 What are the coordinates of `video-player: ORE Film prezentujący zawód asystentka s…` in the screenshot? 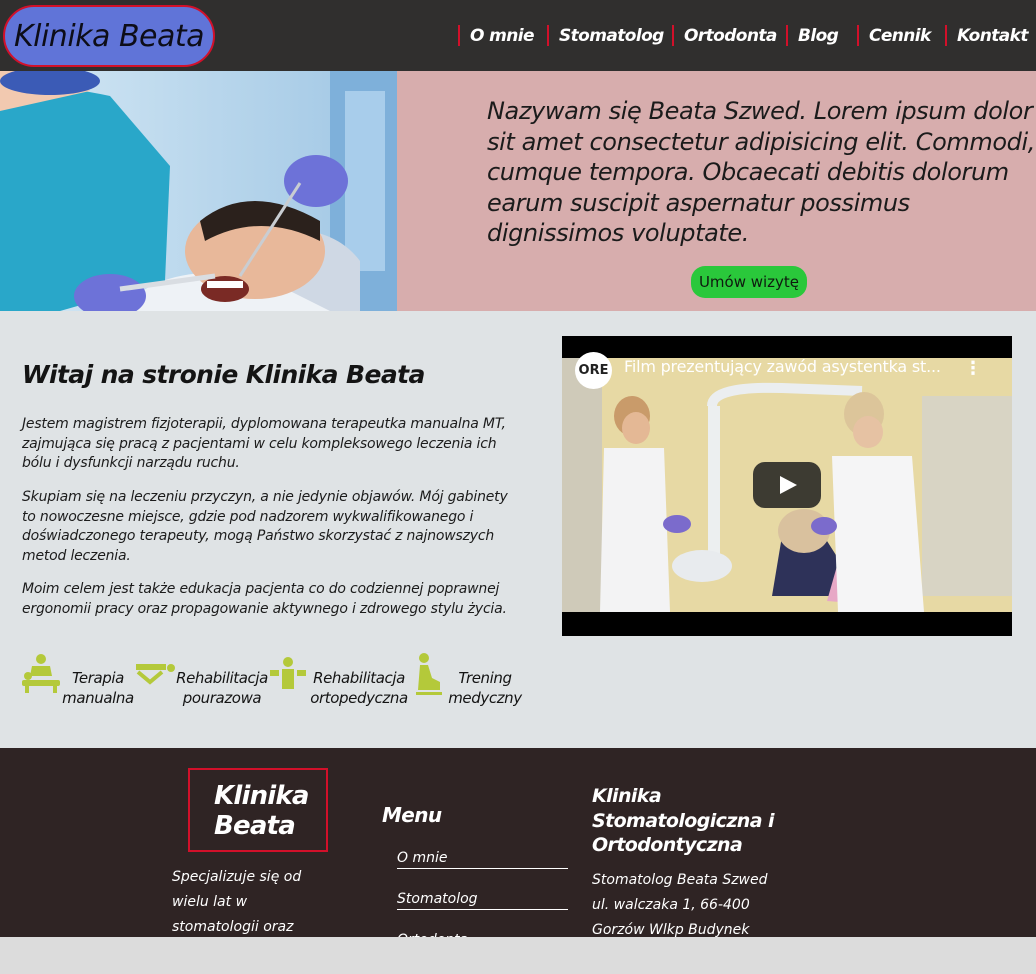 It's located at (787, 486).